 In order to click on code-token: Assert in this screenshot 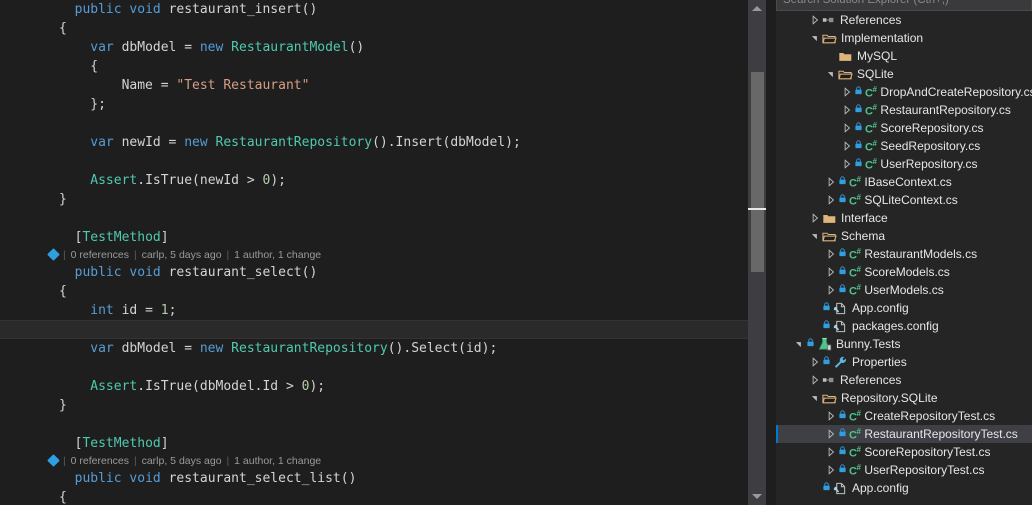, I will do `click(114, 180)`.